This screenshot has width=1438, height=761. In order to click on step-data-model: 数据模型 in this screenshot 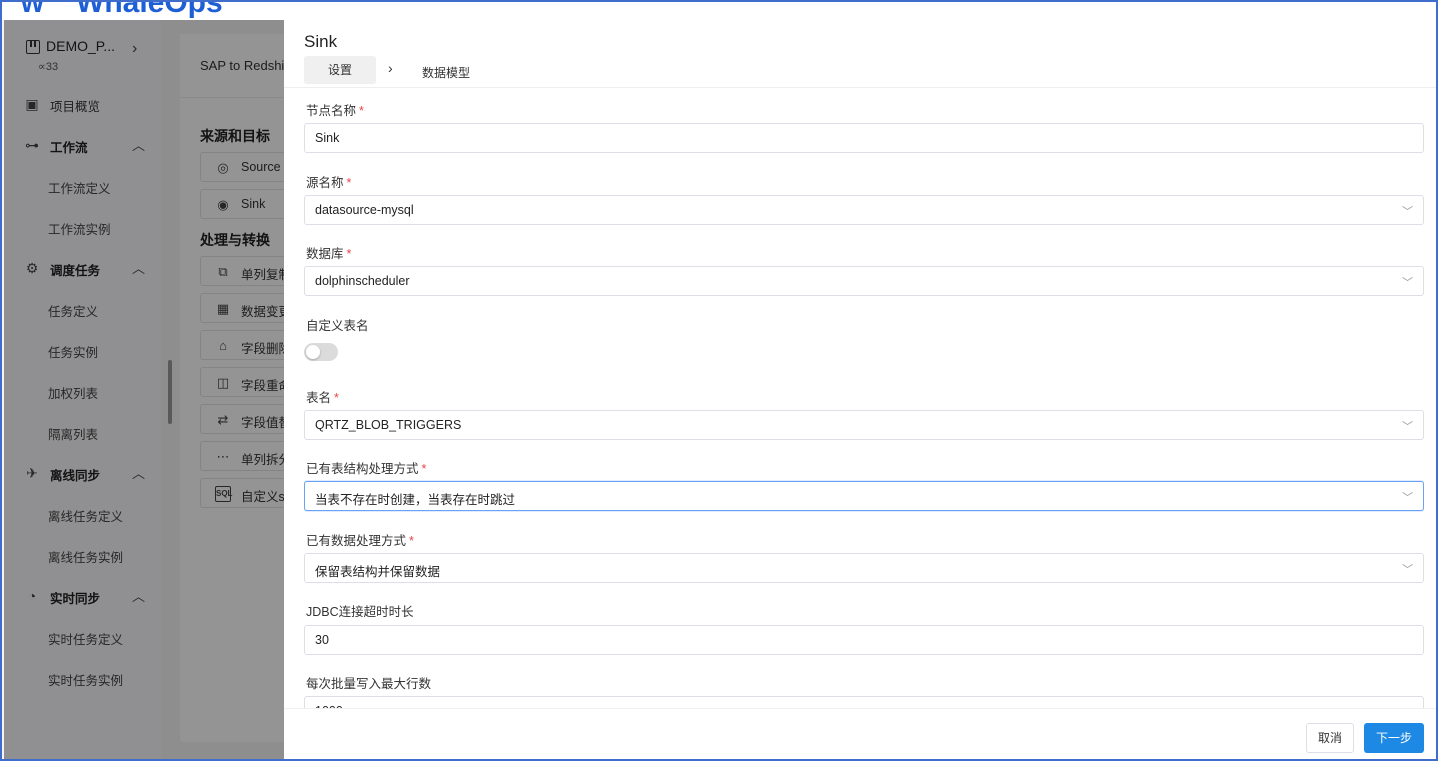, I will do `click(446, 72)`.